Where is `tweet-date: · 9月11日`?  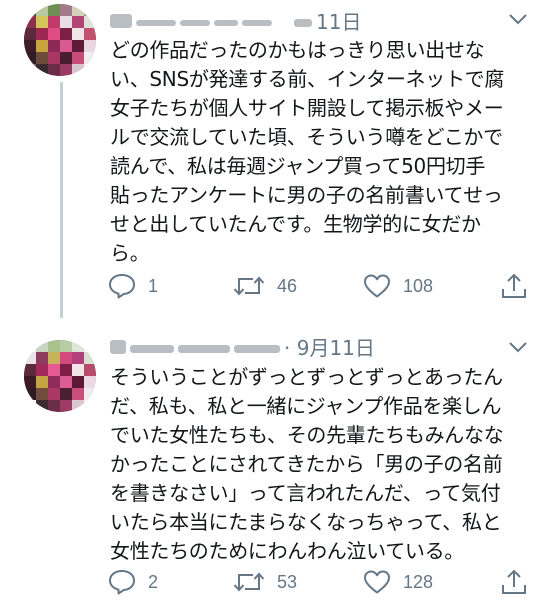
tweet-date: · 9月11日 is located at coordinates (329, 348).